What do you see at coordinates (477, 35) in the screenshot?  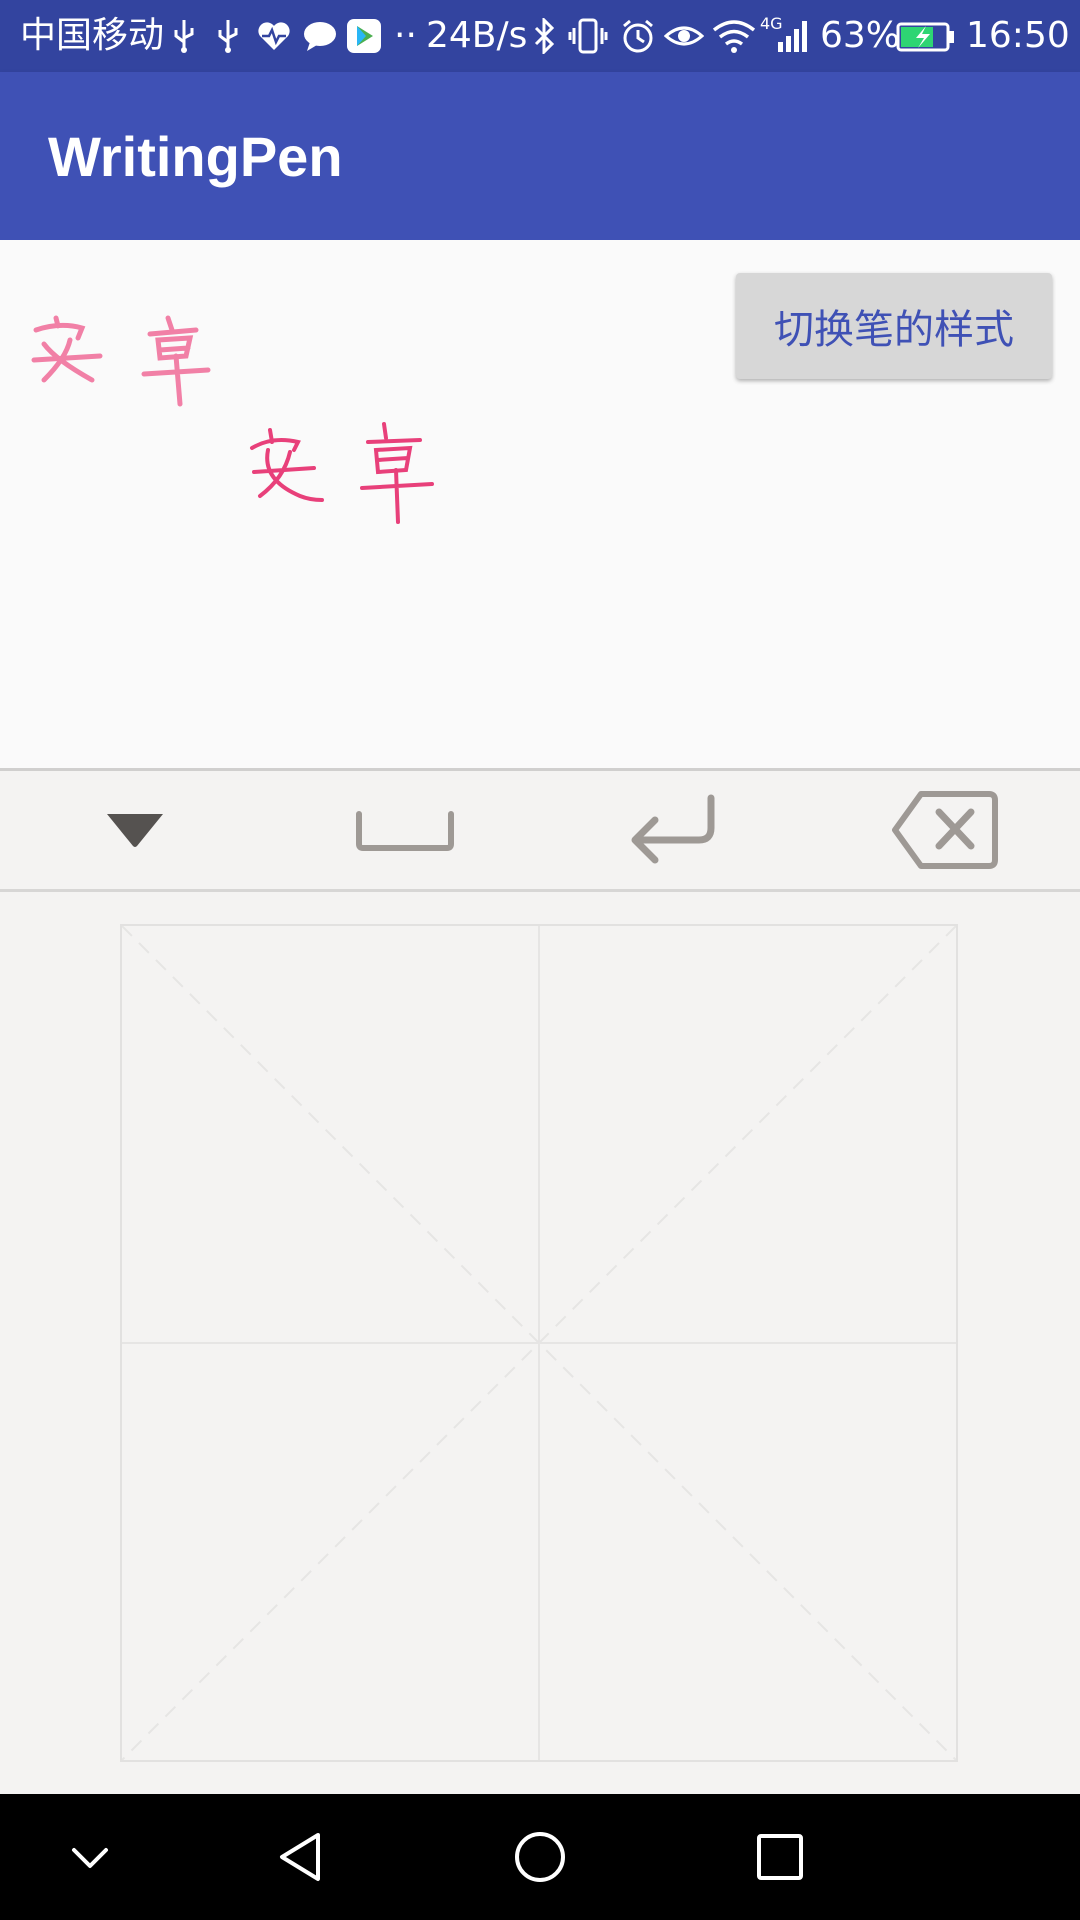 I see `network-speed: 24B/s` at bounding box center [477, 35].